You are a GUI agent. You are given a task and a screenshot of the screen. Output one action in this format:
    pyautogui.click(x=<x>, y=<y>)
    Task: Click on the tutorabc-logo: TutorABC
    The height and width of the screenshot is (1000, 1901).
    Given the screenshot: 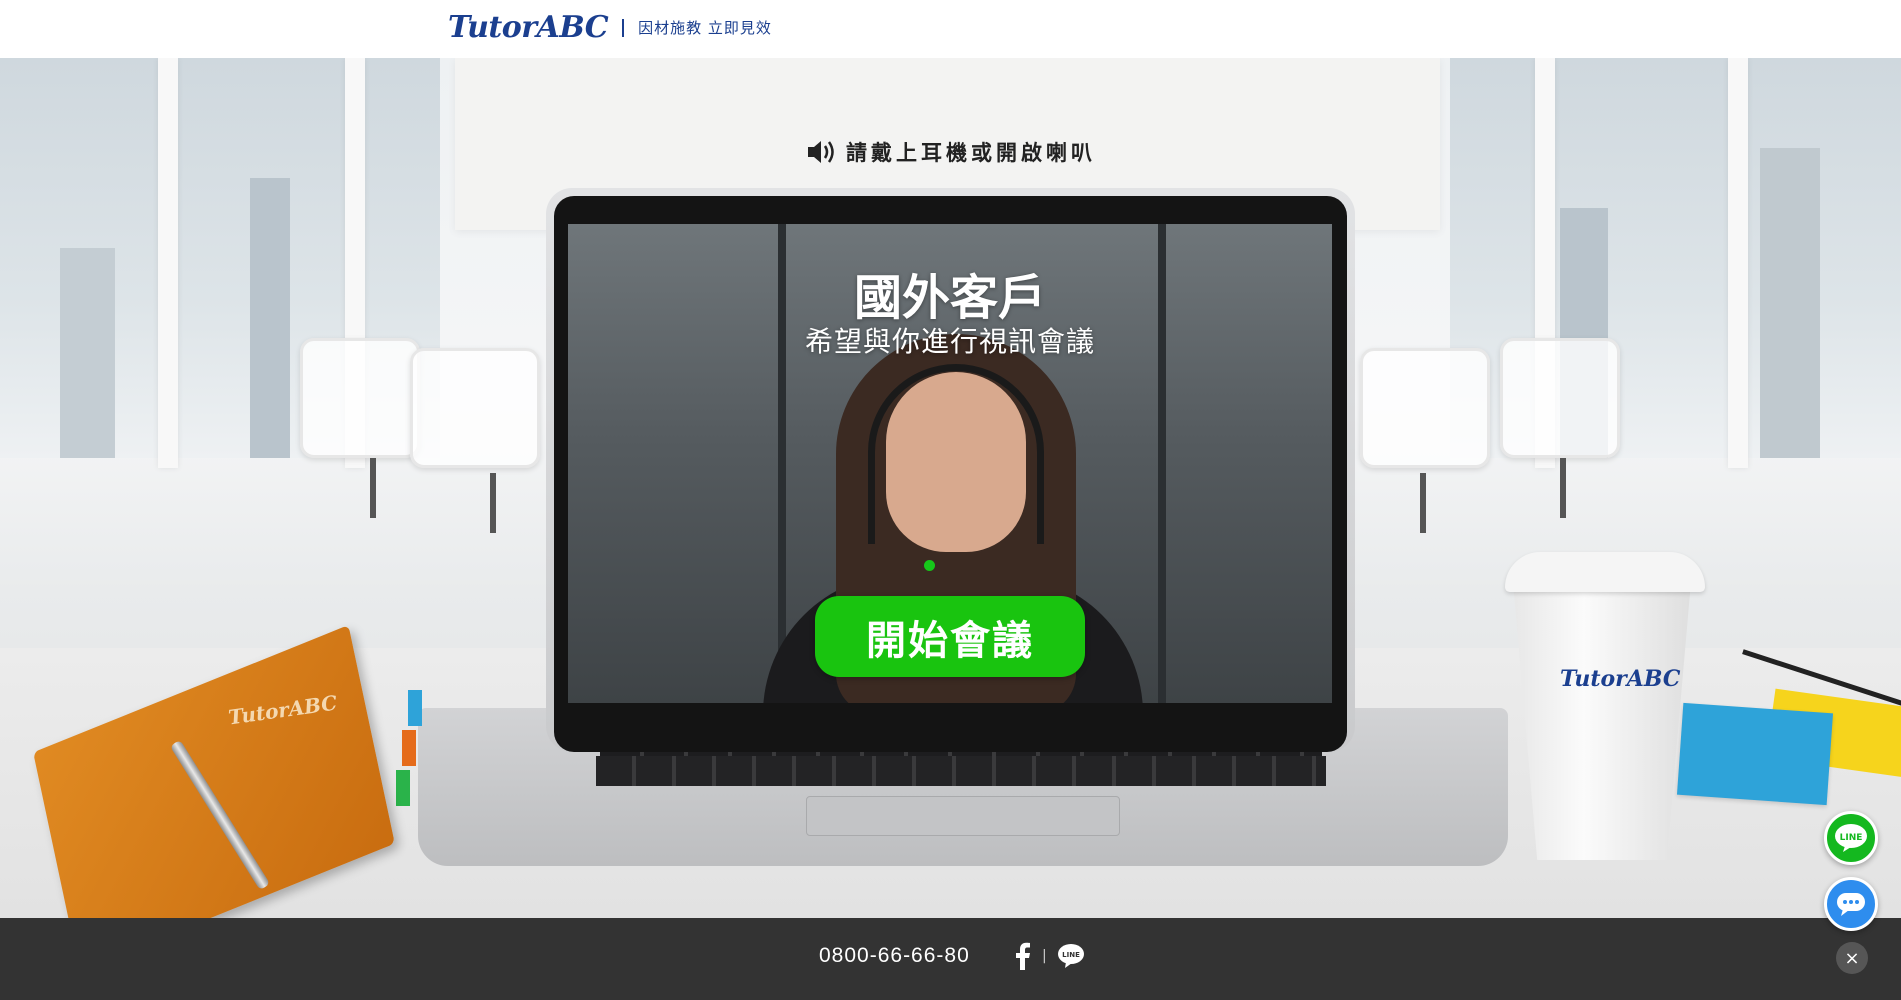 What is the action you would take?
    pyautogui.click(x=528, y=27)
    